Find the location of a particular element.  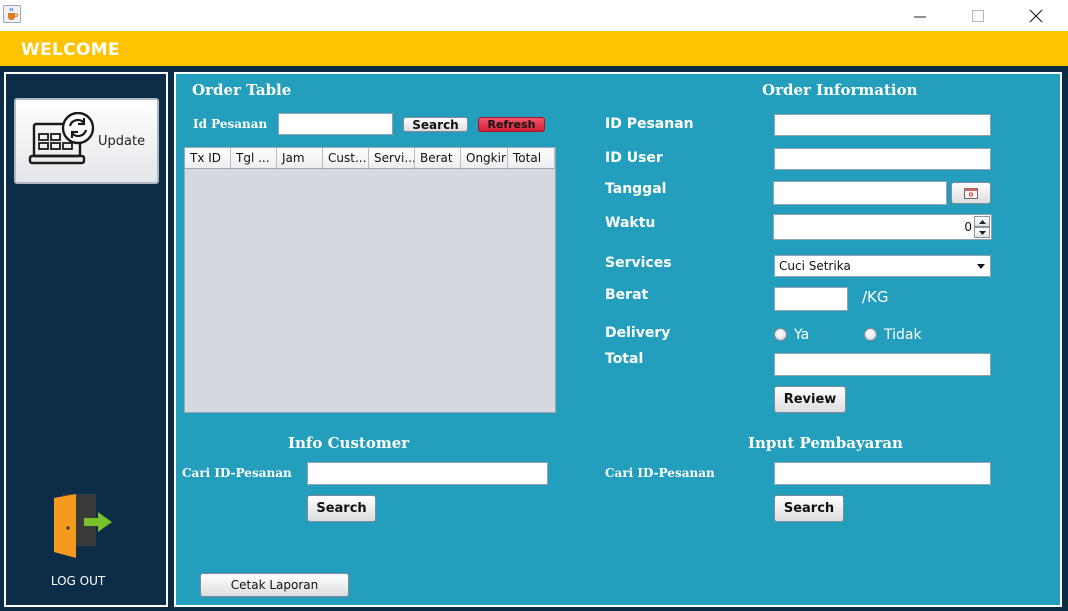

arrow-up-icon is located at coordinates (982, 221).